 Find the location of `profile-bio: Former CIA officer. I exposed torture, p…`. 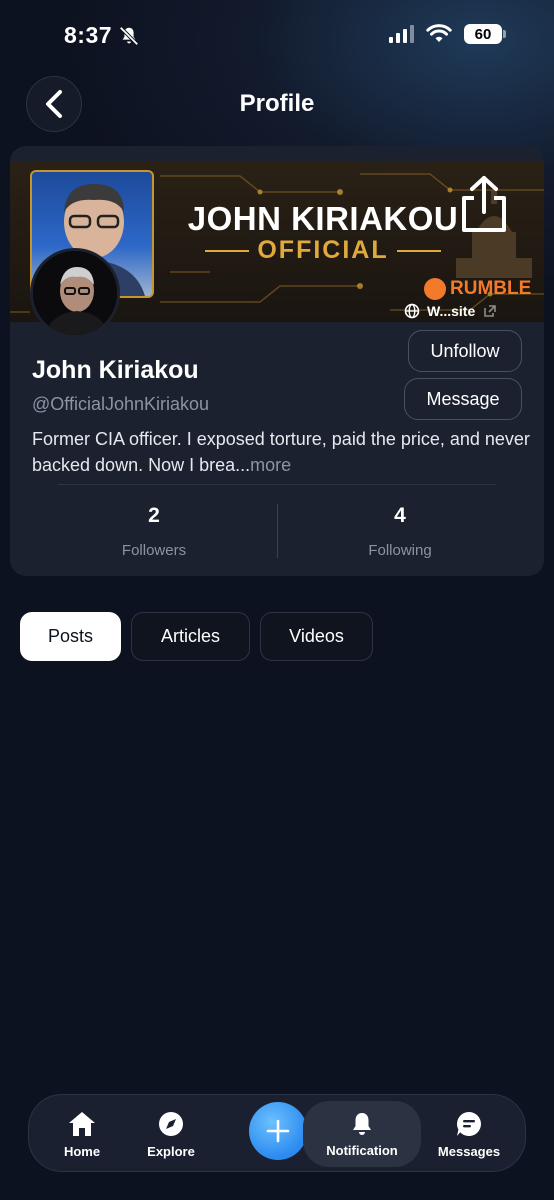

profile-bio: Former CIA officer. I exposed torture, p… is located at coordinates (282, 452).